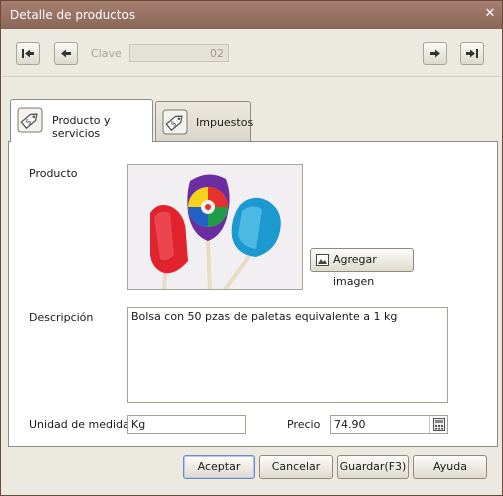 The image size is (503, 496). Describe the element at coordinates (61, 317) in the screenshot. I see `descripcion-label: Descripción` at that location.